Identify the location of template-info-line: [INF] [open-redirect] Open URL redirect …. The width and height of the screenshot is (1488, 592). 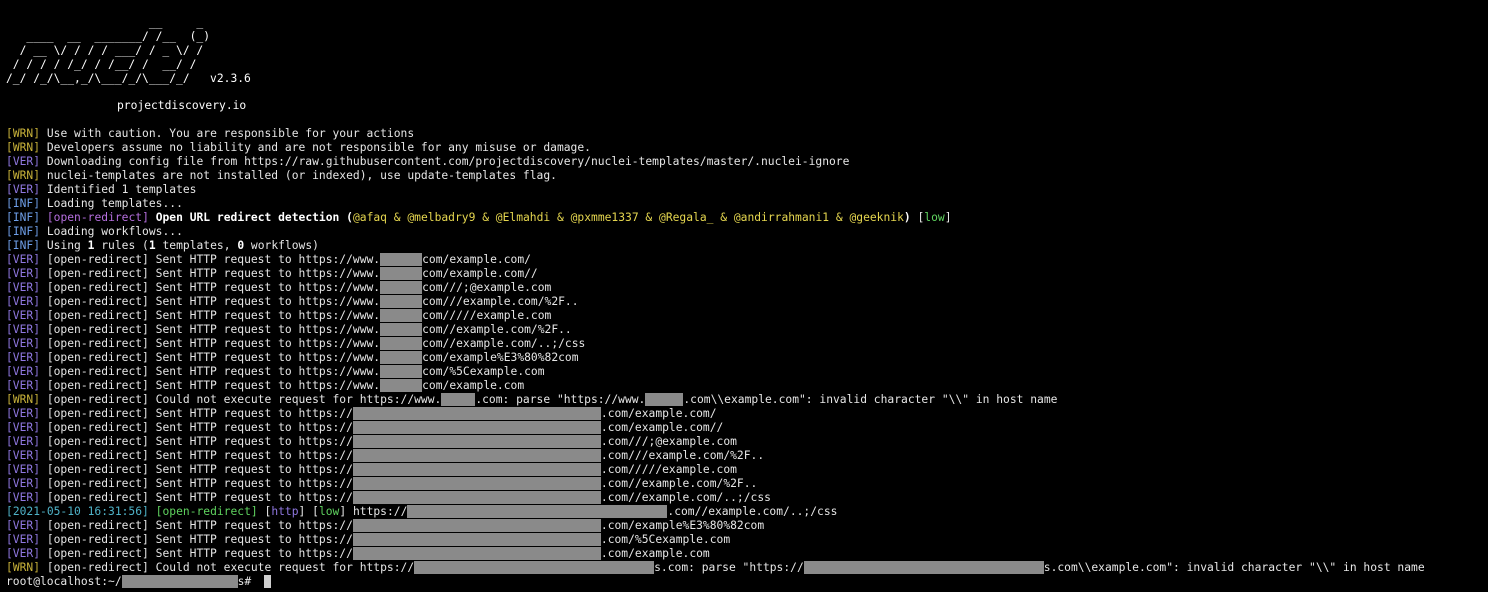
(479, 217).